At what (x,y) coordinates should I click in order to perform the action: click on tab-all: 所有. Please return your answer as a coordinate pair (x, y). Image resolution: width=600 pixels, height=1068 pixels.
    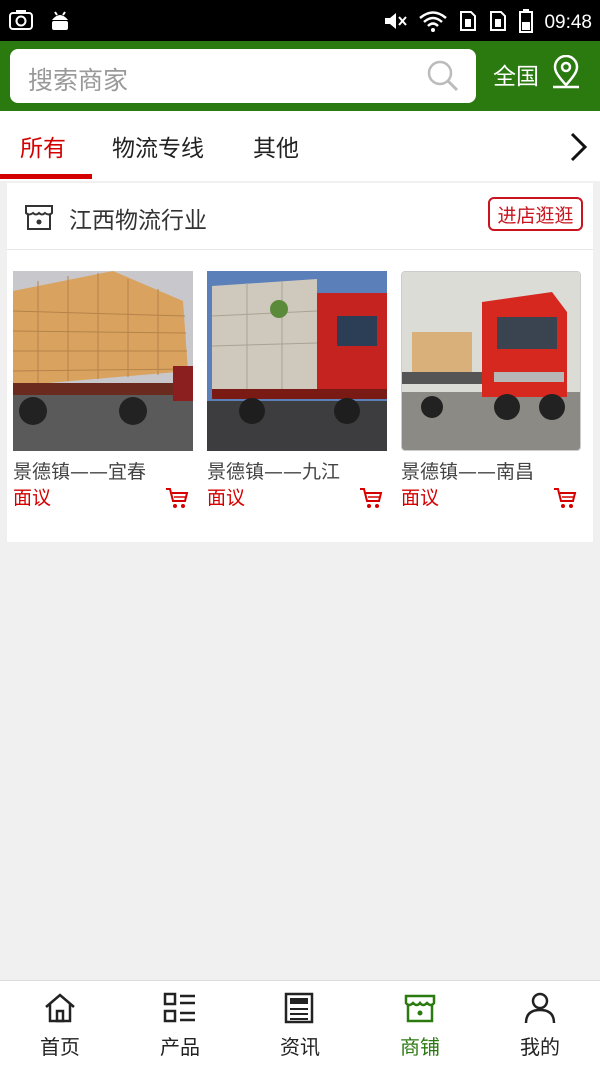
    Looking at the image, I should click on (43, 146).